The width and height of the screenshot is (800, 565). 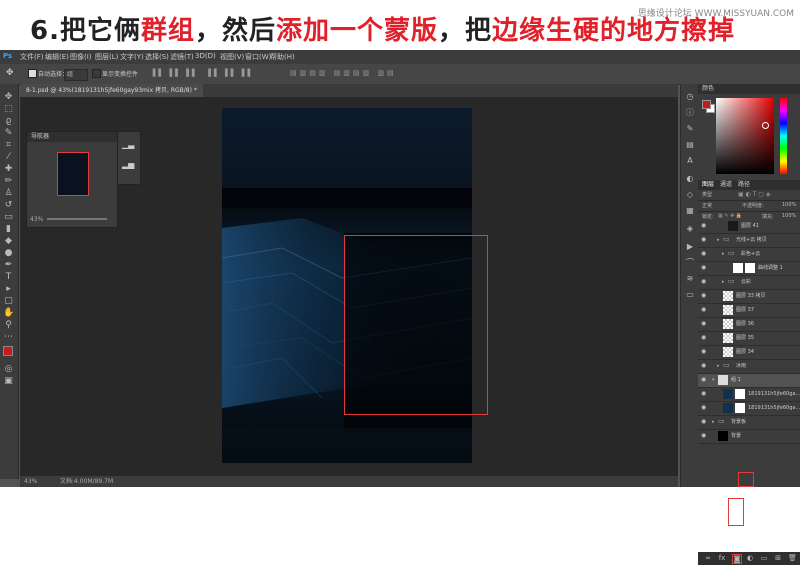 What do you see at coordinates (132, 57) in the screenshot?
I see `menu-item-type: 文字(Y)` at bounding box center [132, 57].